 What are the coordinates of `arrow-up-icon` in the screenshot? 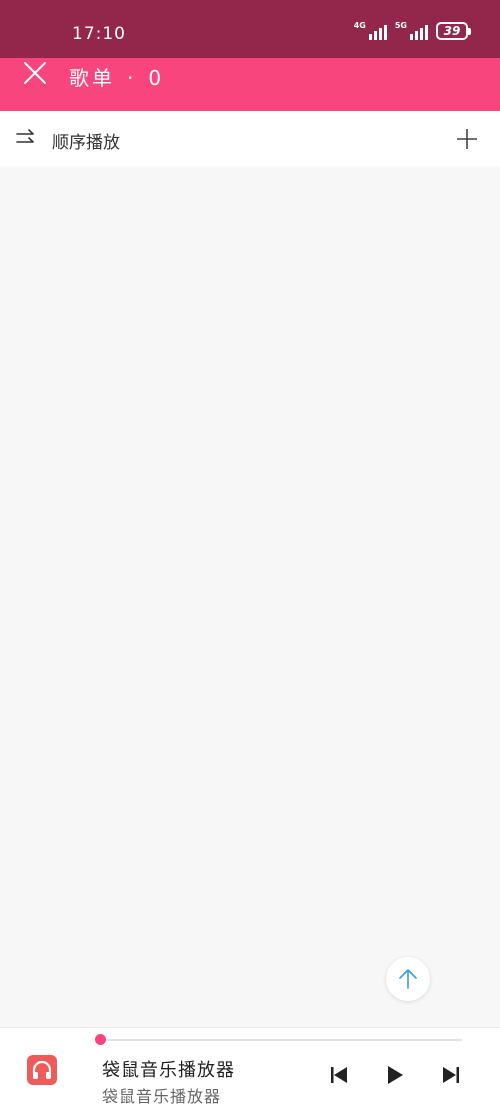 It's located at (408, 979).